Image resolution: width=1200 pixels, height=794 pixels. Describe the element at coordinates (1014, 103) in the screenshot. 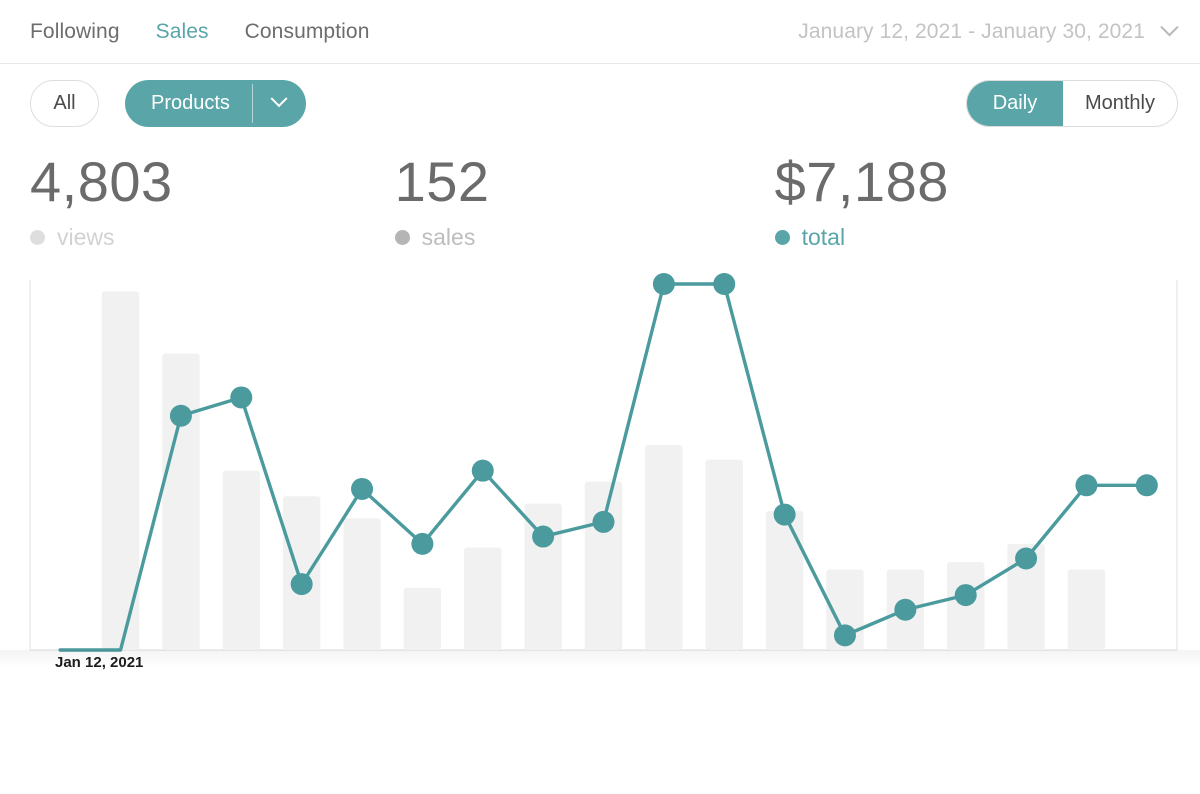

I see `granularity-daily-option: Daily` at that location.